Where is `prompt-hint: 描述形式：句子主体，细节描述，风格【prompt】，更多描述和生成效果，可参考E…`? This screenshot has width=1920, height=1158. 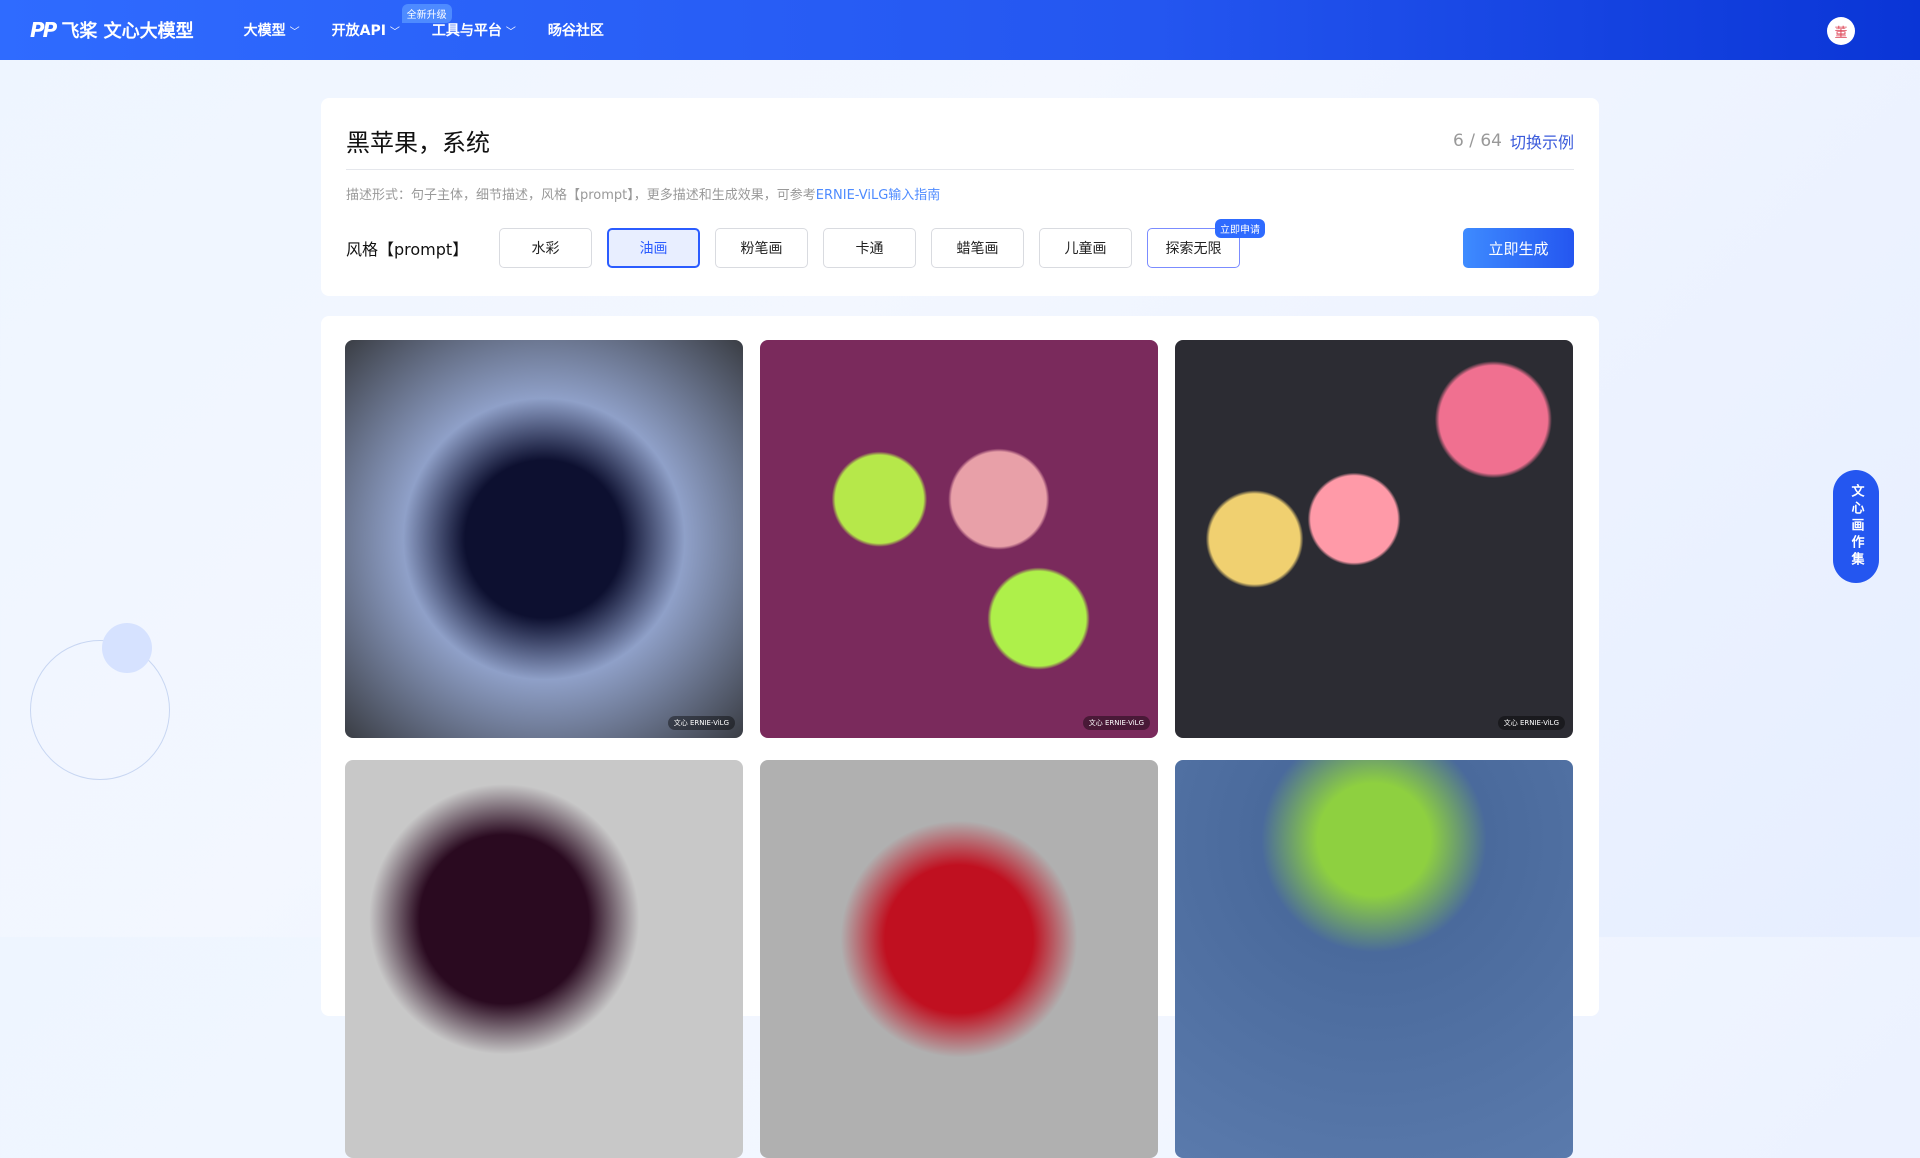
prompt-hint: 描述形式：句子主体，细节描述，风格【prompt】，更多描述和生成效果，可参考E… is located at coordinates (960, 193).